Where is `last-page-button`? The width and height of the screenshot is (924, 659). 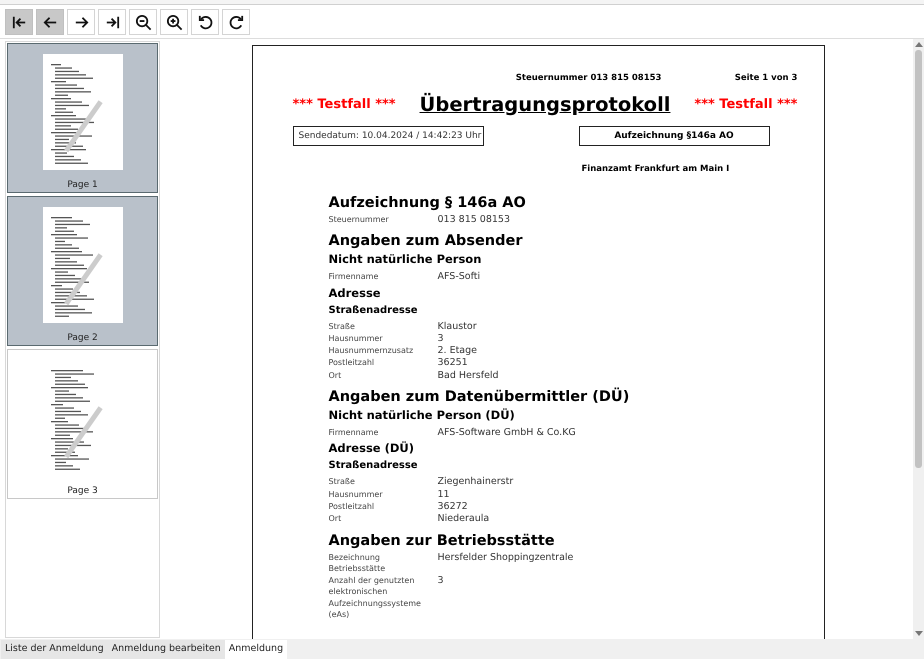
last-page-button is located at coordinates (112, 22).